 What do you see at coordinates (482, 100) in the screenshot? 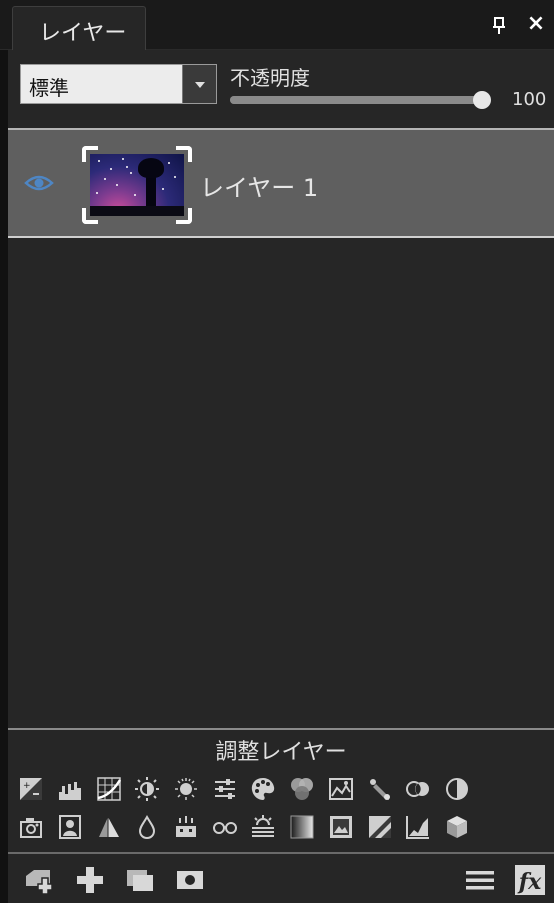
I see `opacity-slider-thumb` at bounding box center [482, 100].